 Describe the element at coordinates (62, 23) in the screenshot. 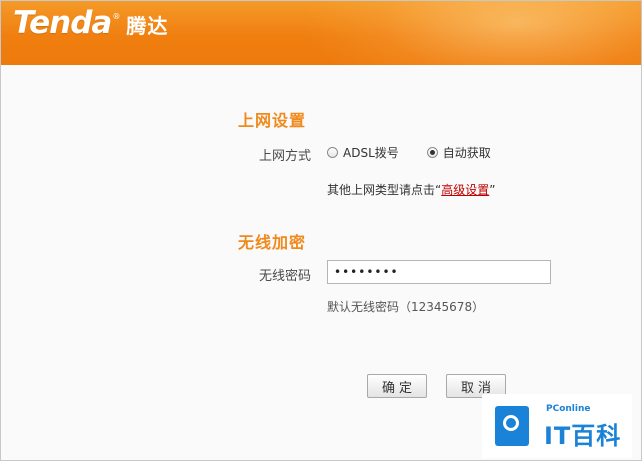

I see `logo-text-en: Tenda` at that location.